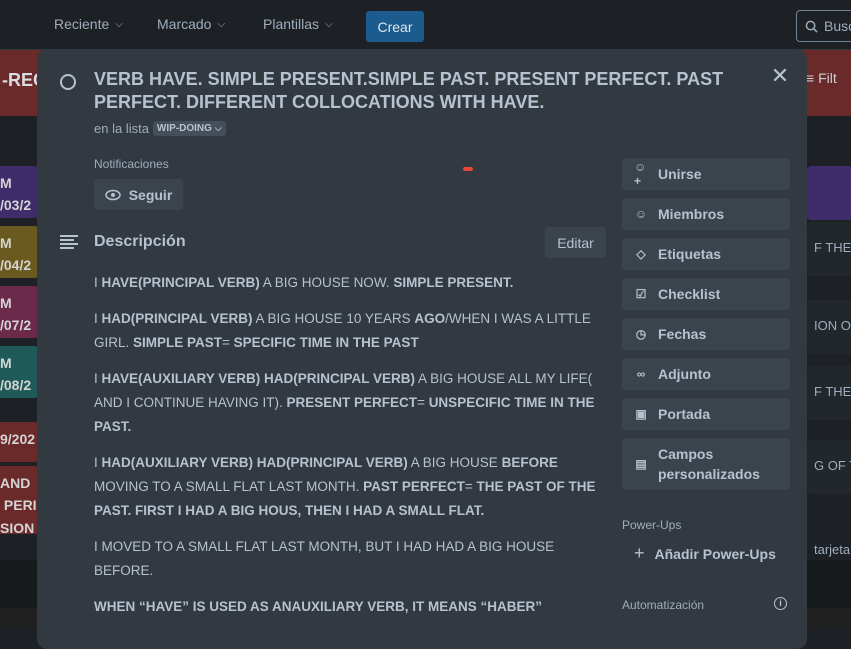 The width and height of the screenshot is (851, 649). What do you see at coordinates (828, 393) in the screenshot?
I see `background-card: F THE D` at bounding box center [828, 393].